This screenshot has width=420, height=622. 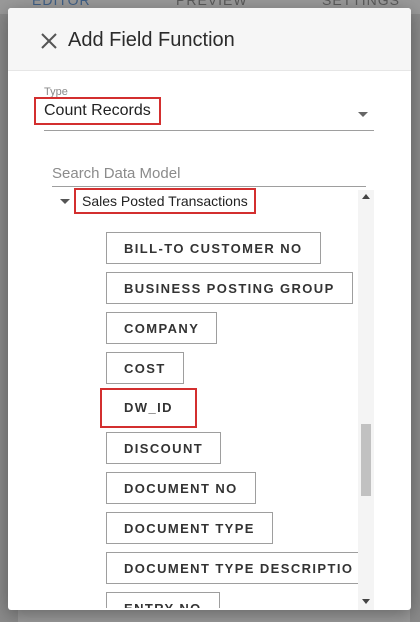 What do you see at coordinates (97, 111) in the screenshot?
I see `type-selected-value: Count Records` at bounding box center [97, 111].